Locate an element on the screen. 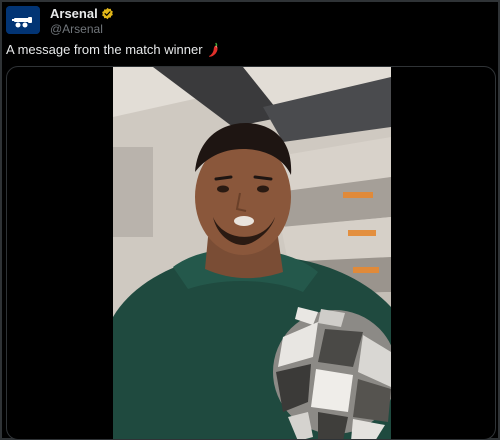 The width and height of the screenshot is (500, 440). display-name-row: Arsenal is located at coordinates (82, 13).